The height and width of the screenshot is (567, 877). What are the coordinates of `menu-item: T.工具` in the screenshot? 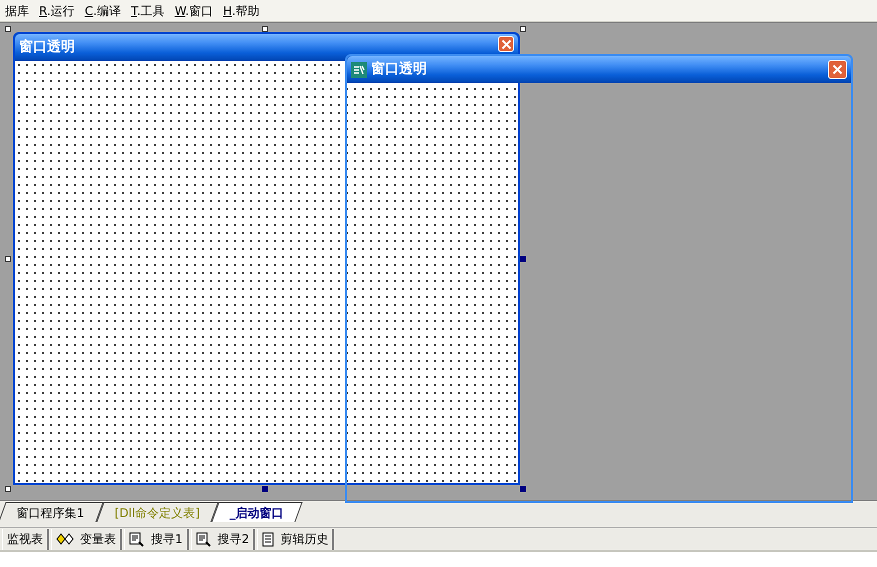 It's located at (148, 11).